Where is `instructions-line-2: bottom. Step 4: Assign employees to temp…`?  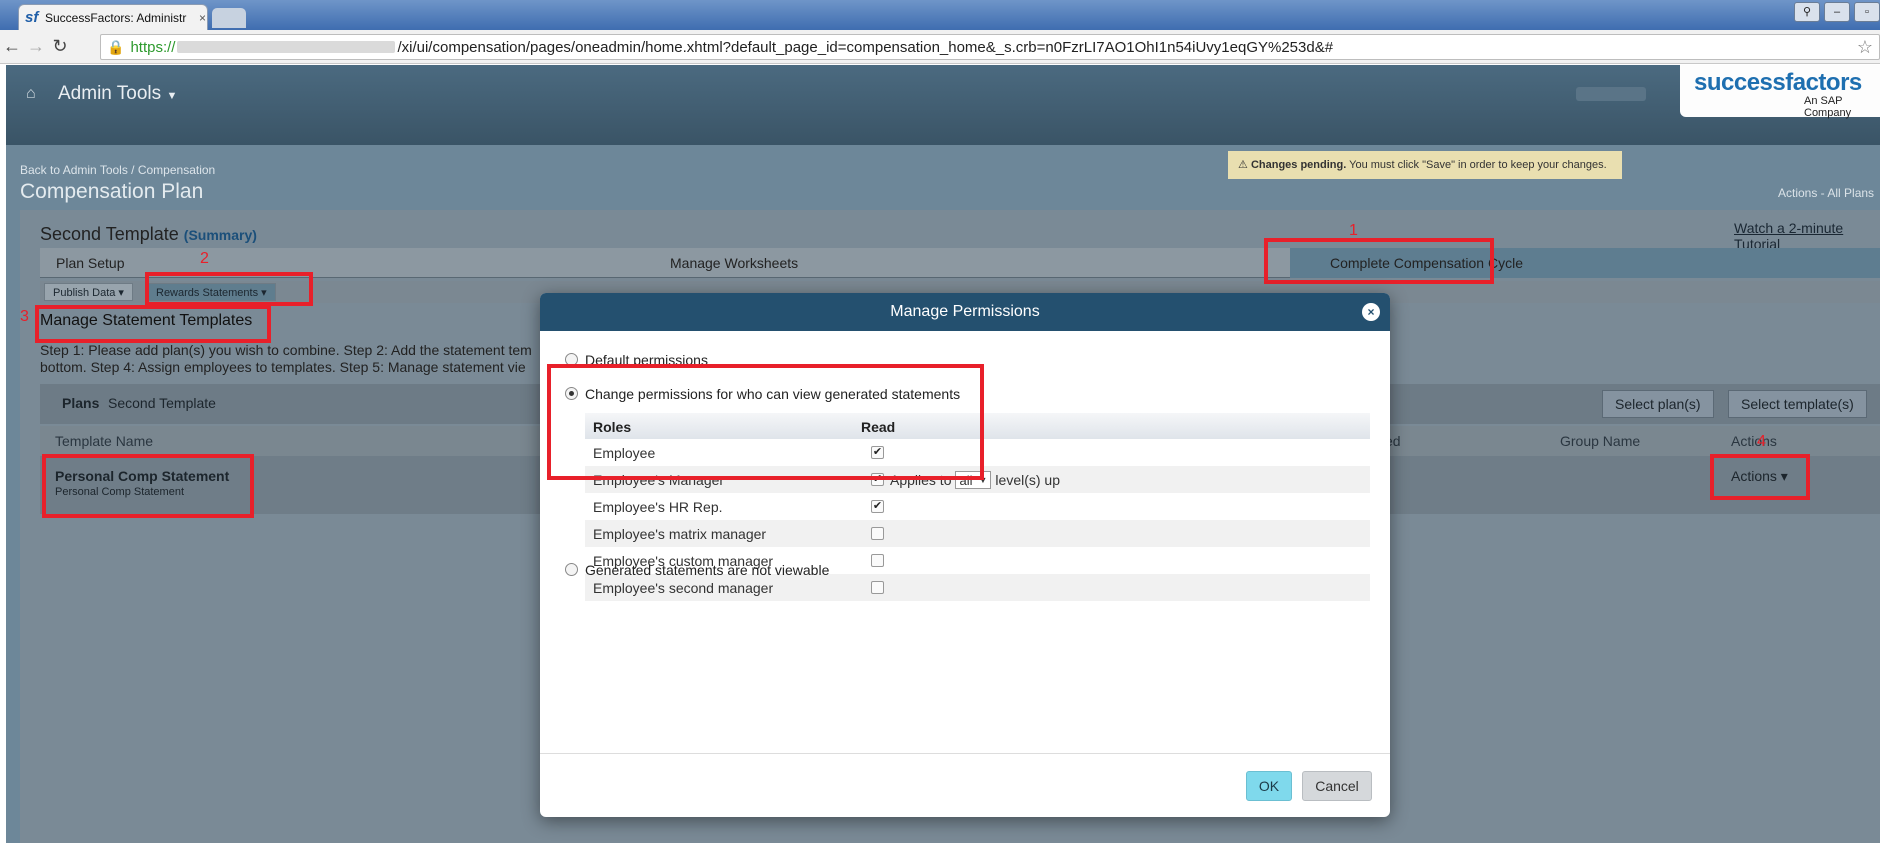 instructions-line-2: bottom. Step 4: Assign employees to temp… is located at coordinates (283, 367).